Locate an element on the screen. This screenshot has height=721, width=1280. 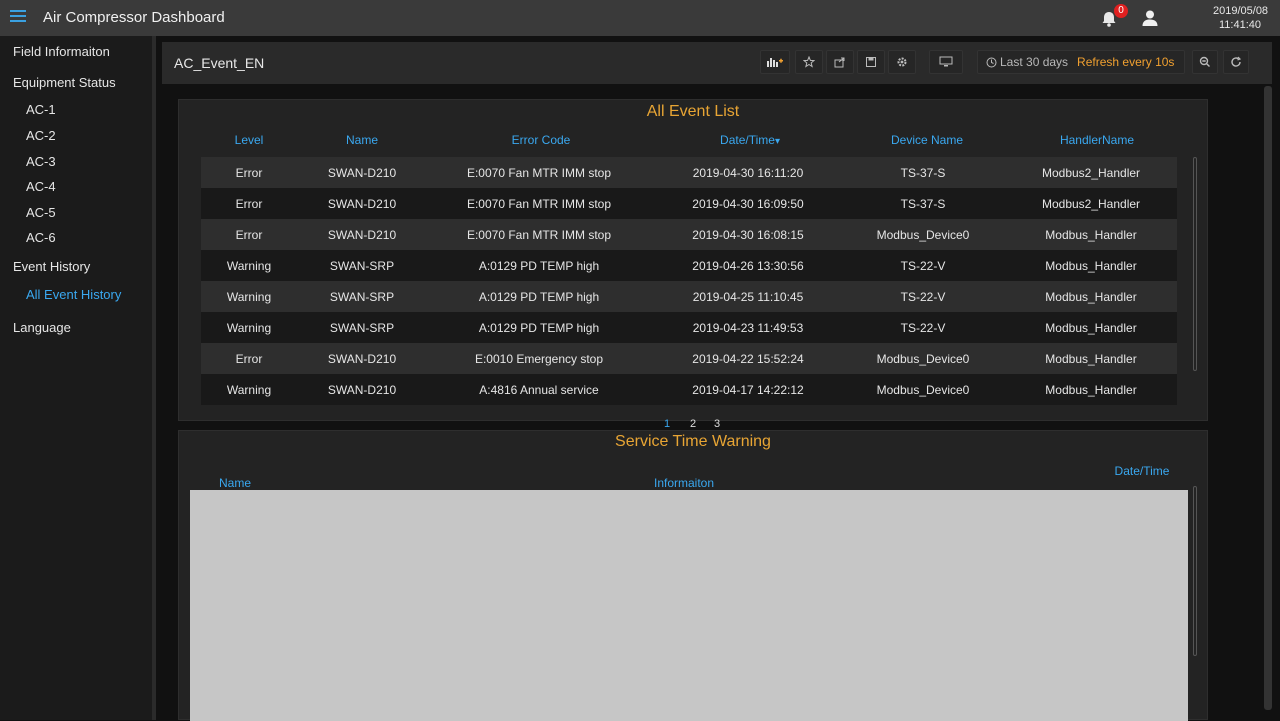
star-button is located at coordinates (809, 62).